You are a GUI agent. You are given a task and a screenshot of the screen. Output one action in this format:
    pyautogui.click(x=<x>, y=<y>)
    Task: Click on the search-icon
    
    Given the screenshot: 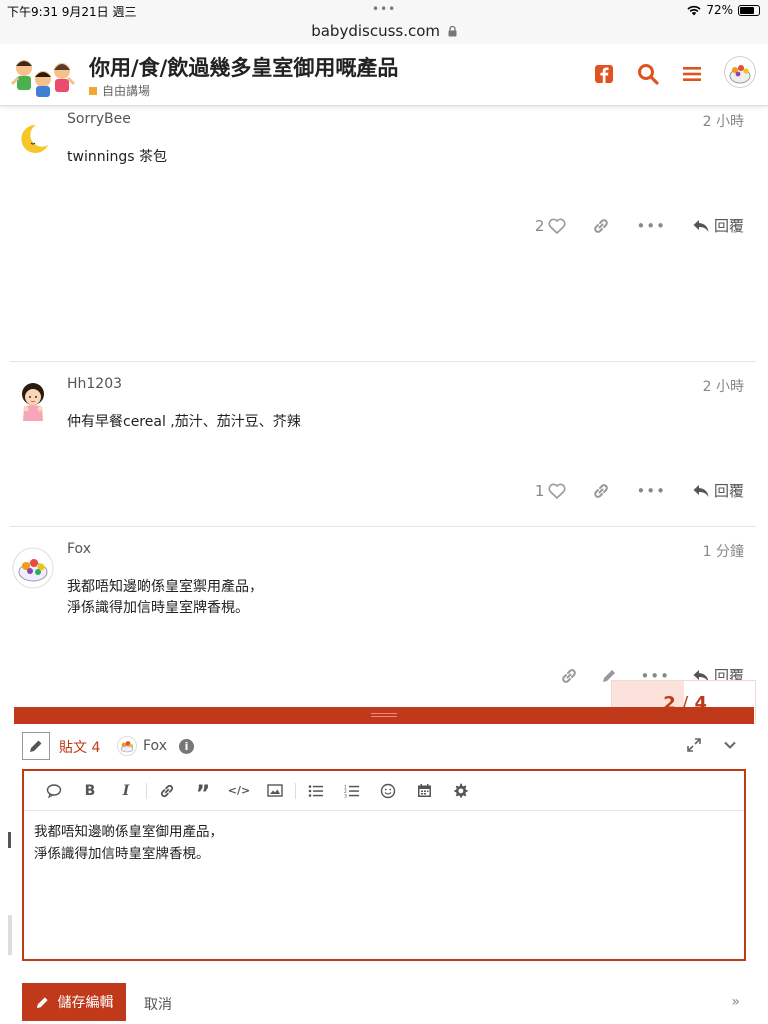 What is the action you would take?
    pyautogui.click(x=648, y=74)
    